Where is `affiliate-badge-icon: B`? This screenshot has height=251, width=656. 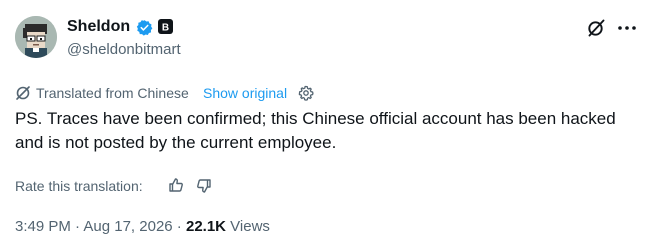 affiliate-badge-icon: B is located at coordinates (165, 26).